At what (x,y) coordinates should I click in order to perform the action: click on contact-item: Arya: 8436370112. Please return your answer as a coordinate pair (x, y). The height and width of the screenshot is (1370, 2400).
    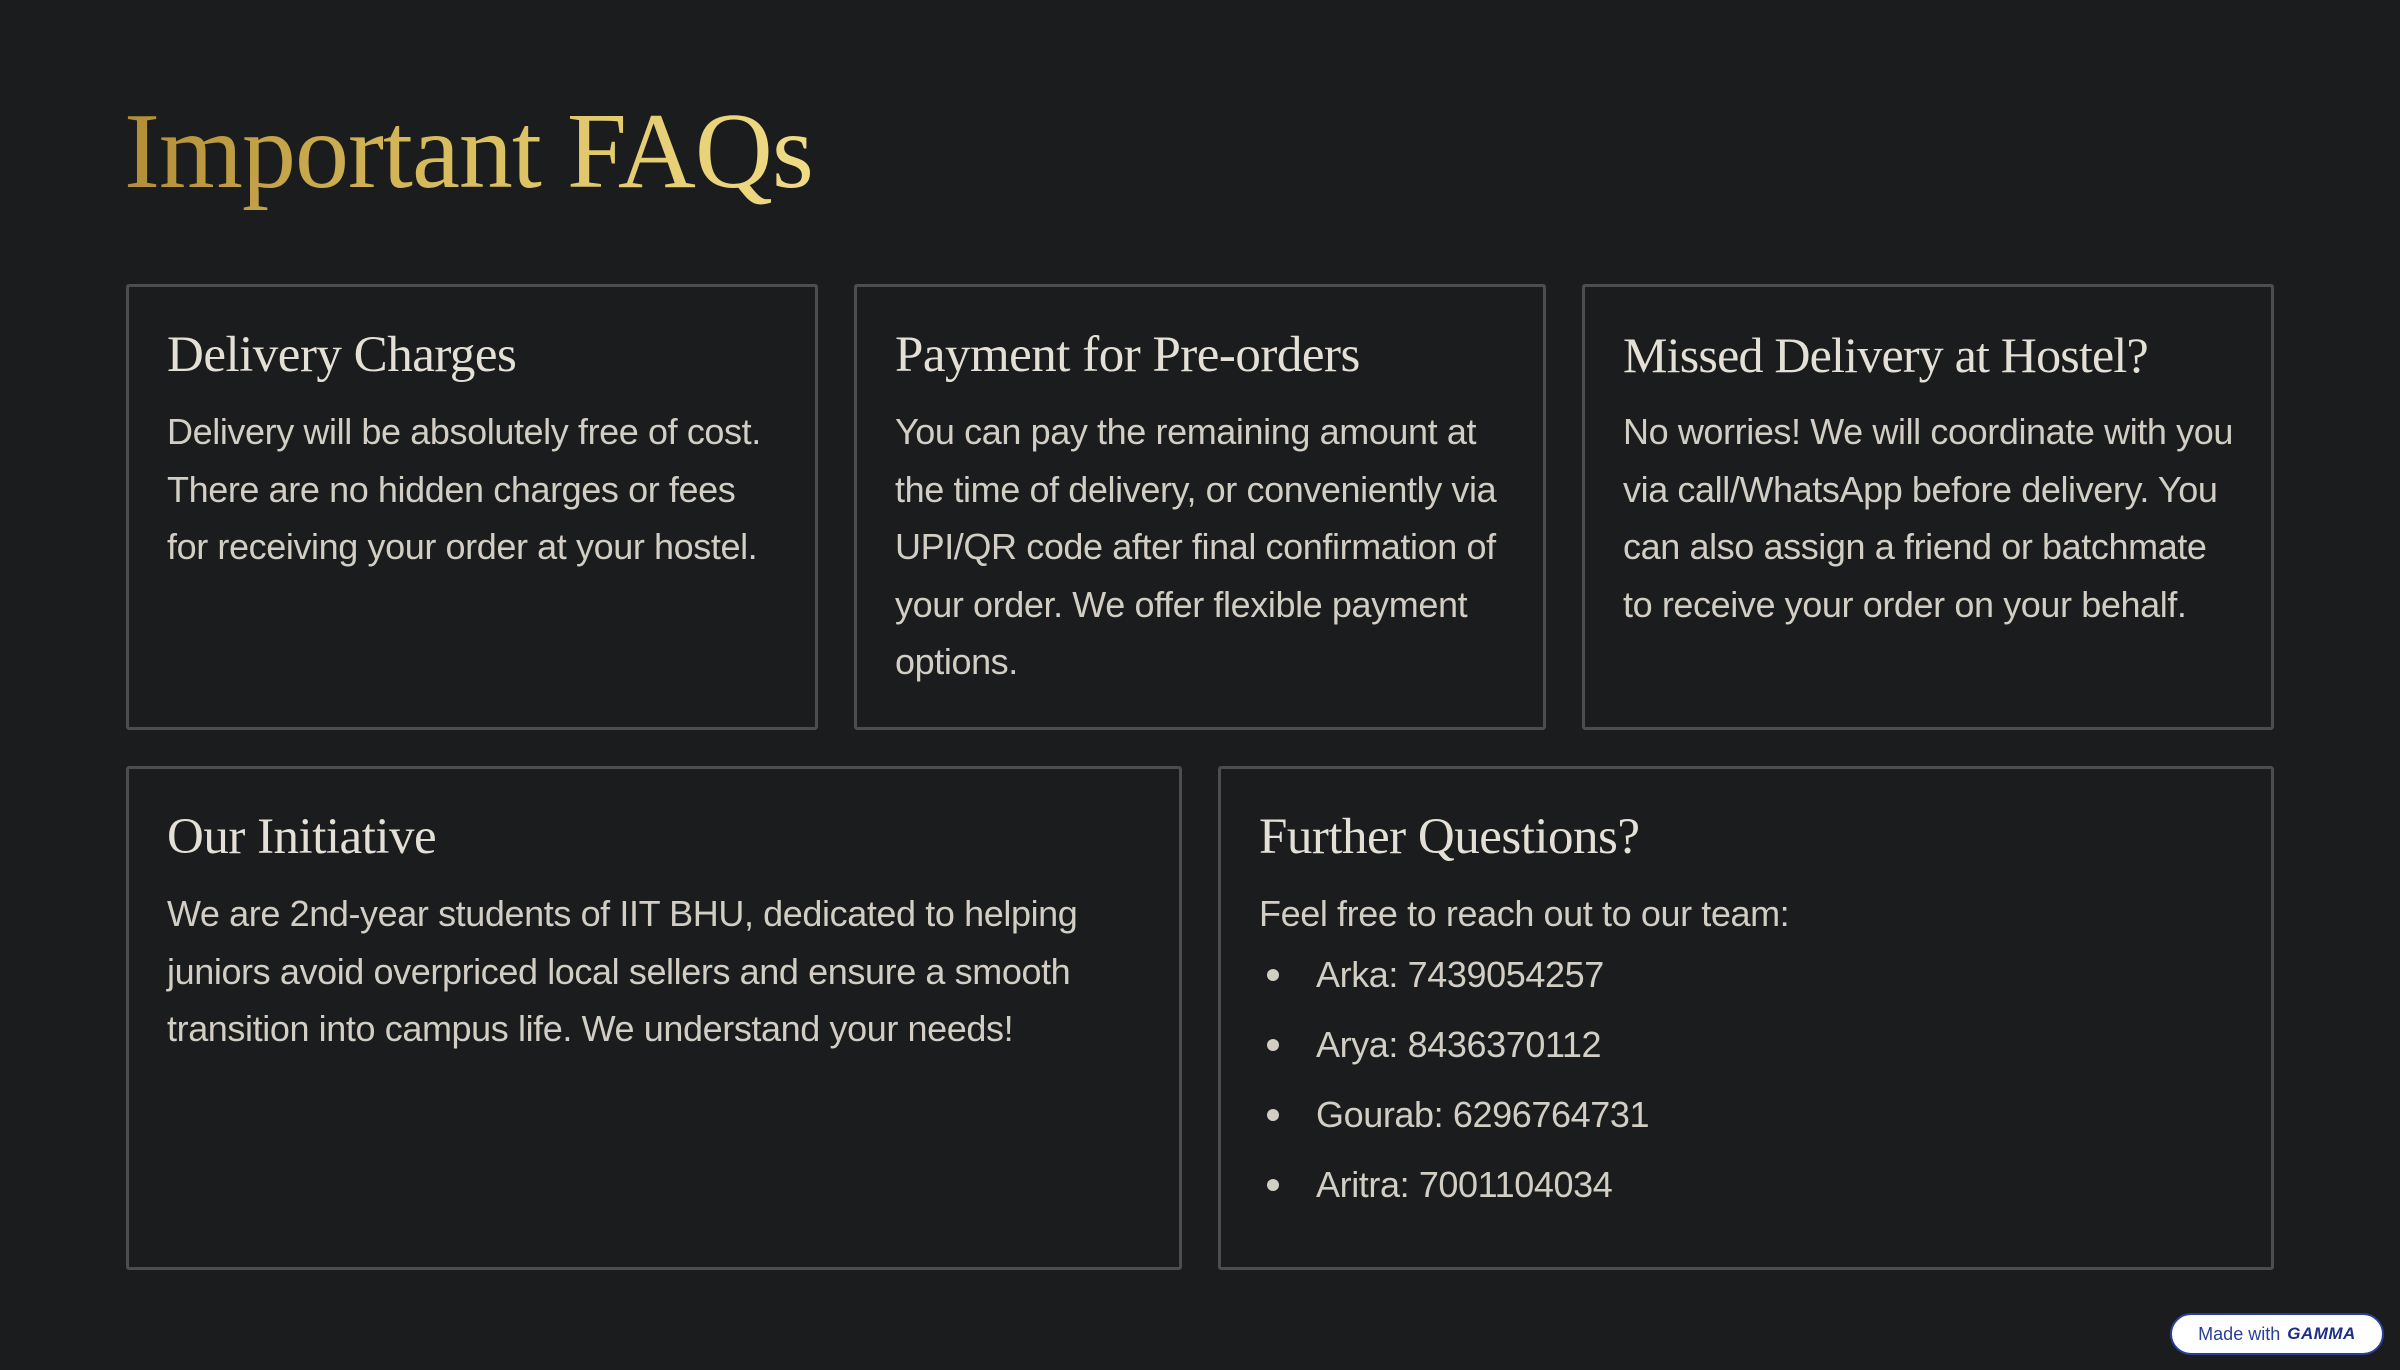
    Looking at the image, I should click on (1746, 1045).